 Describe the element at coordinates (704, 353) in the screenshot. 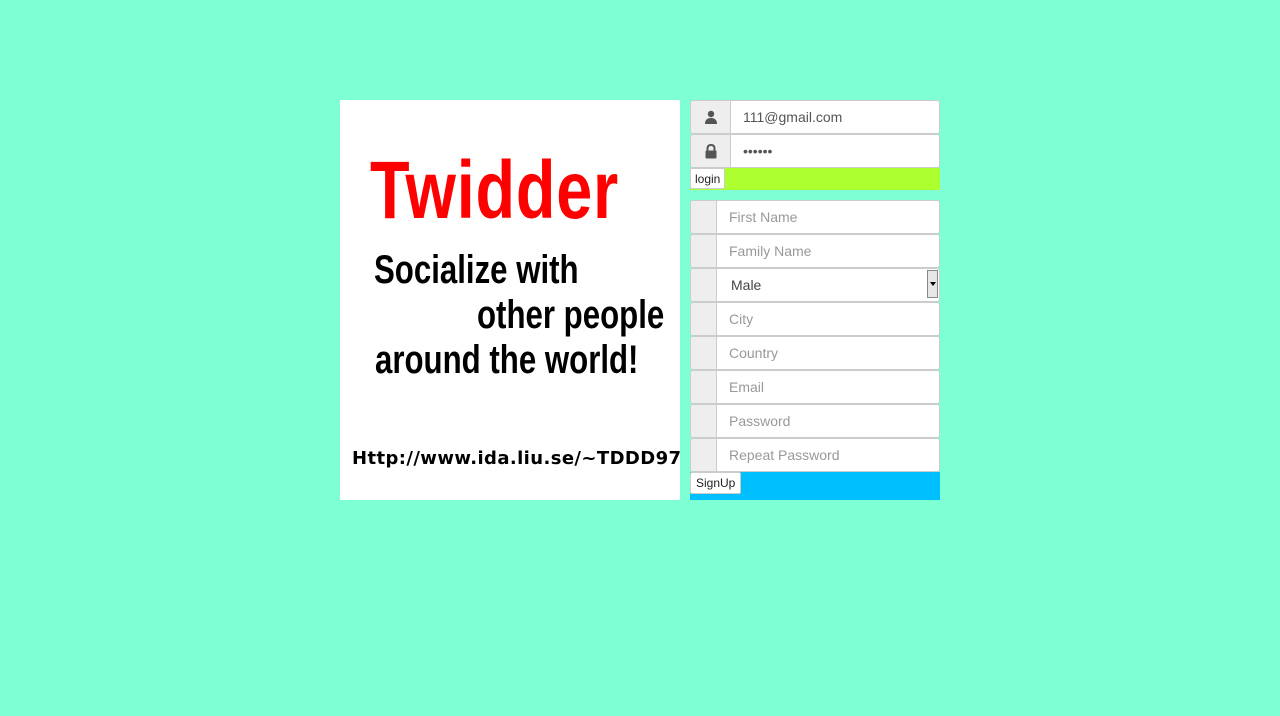

I see `country-addon` at that location.